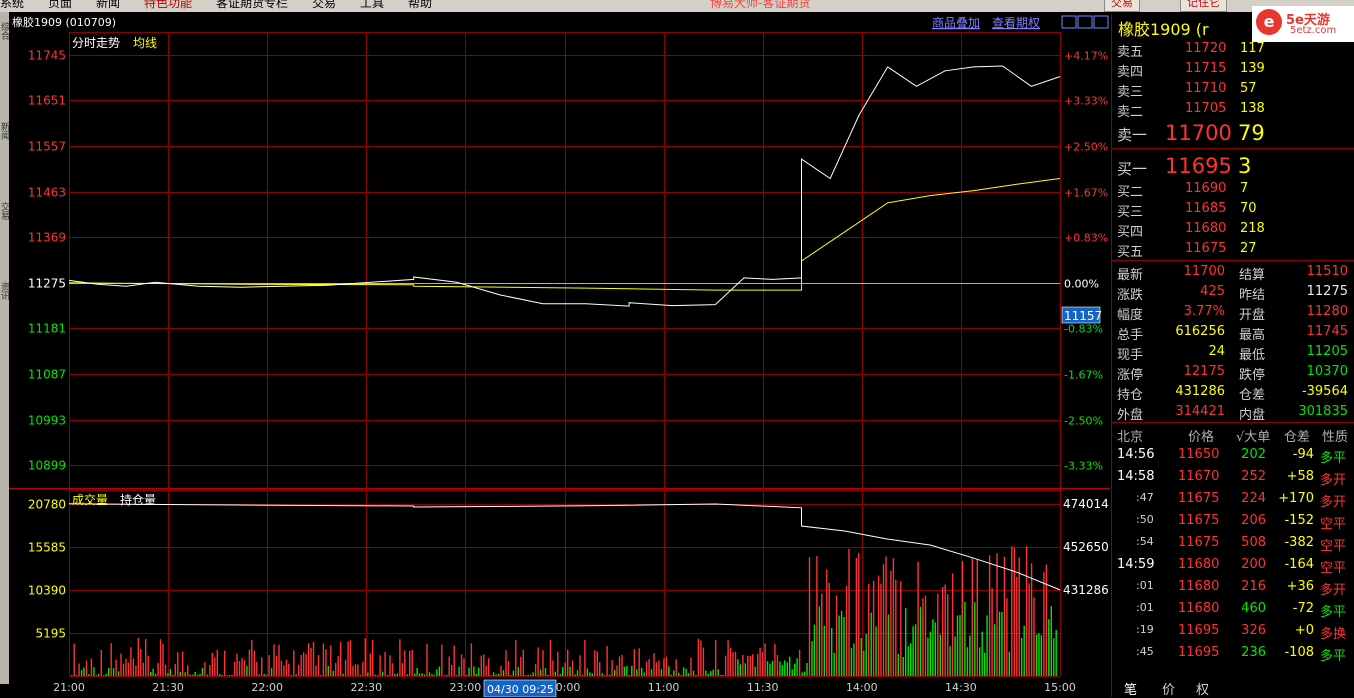 This screenshot has height=698, width=1354. What do you see at coordinates (1086, 547) in the screenshot?
I see `open-interest-axis: 474014 452650 431286` at bounding box center [1086, 547].